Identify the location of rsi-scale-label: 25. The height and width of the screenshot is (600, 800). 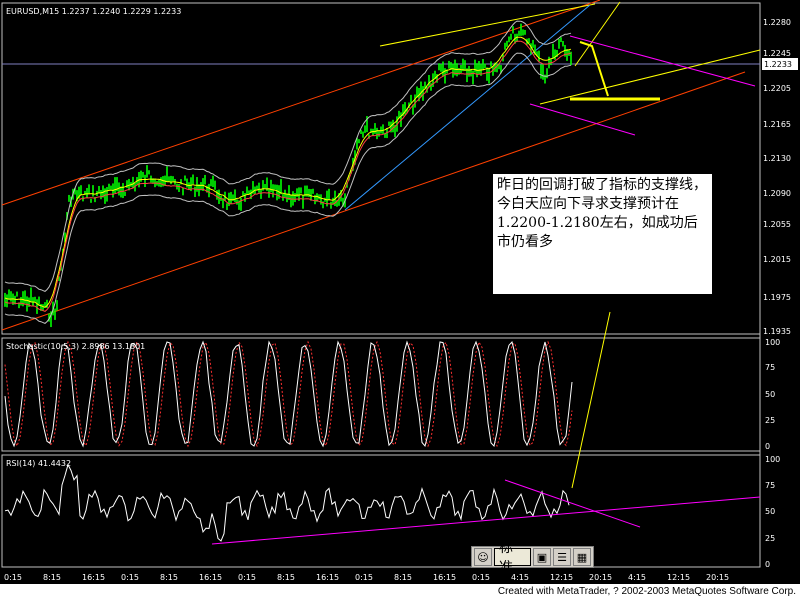
(770, 538).